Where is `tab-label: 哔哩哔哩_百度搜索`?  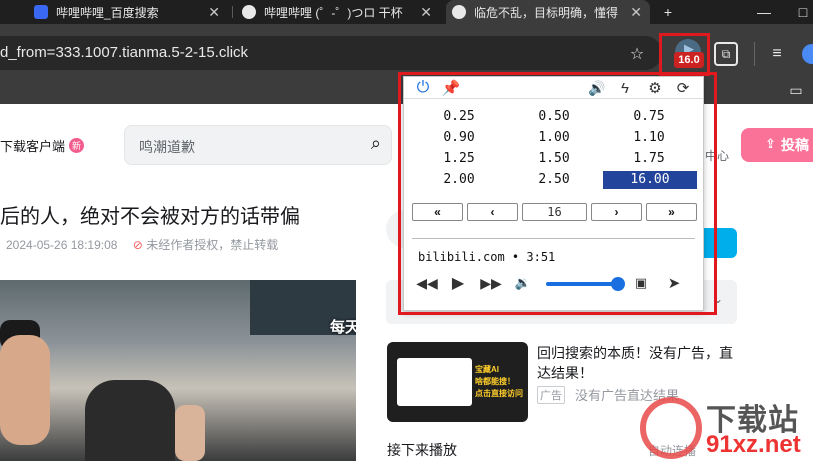
tab-label: 哔哩哔哩_百度搜索 is located at coordinates (107, 12).